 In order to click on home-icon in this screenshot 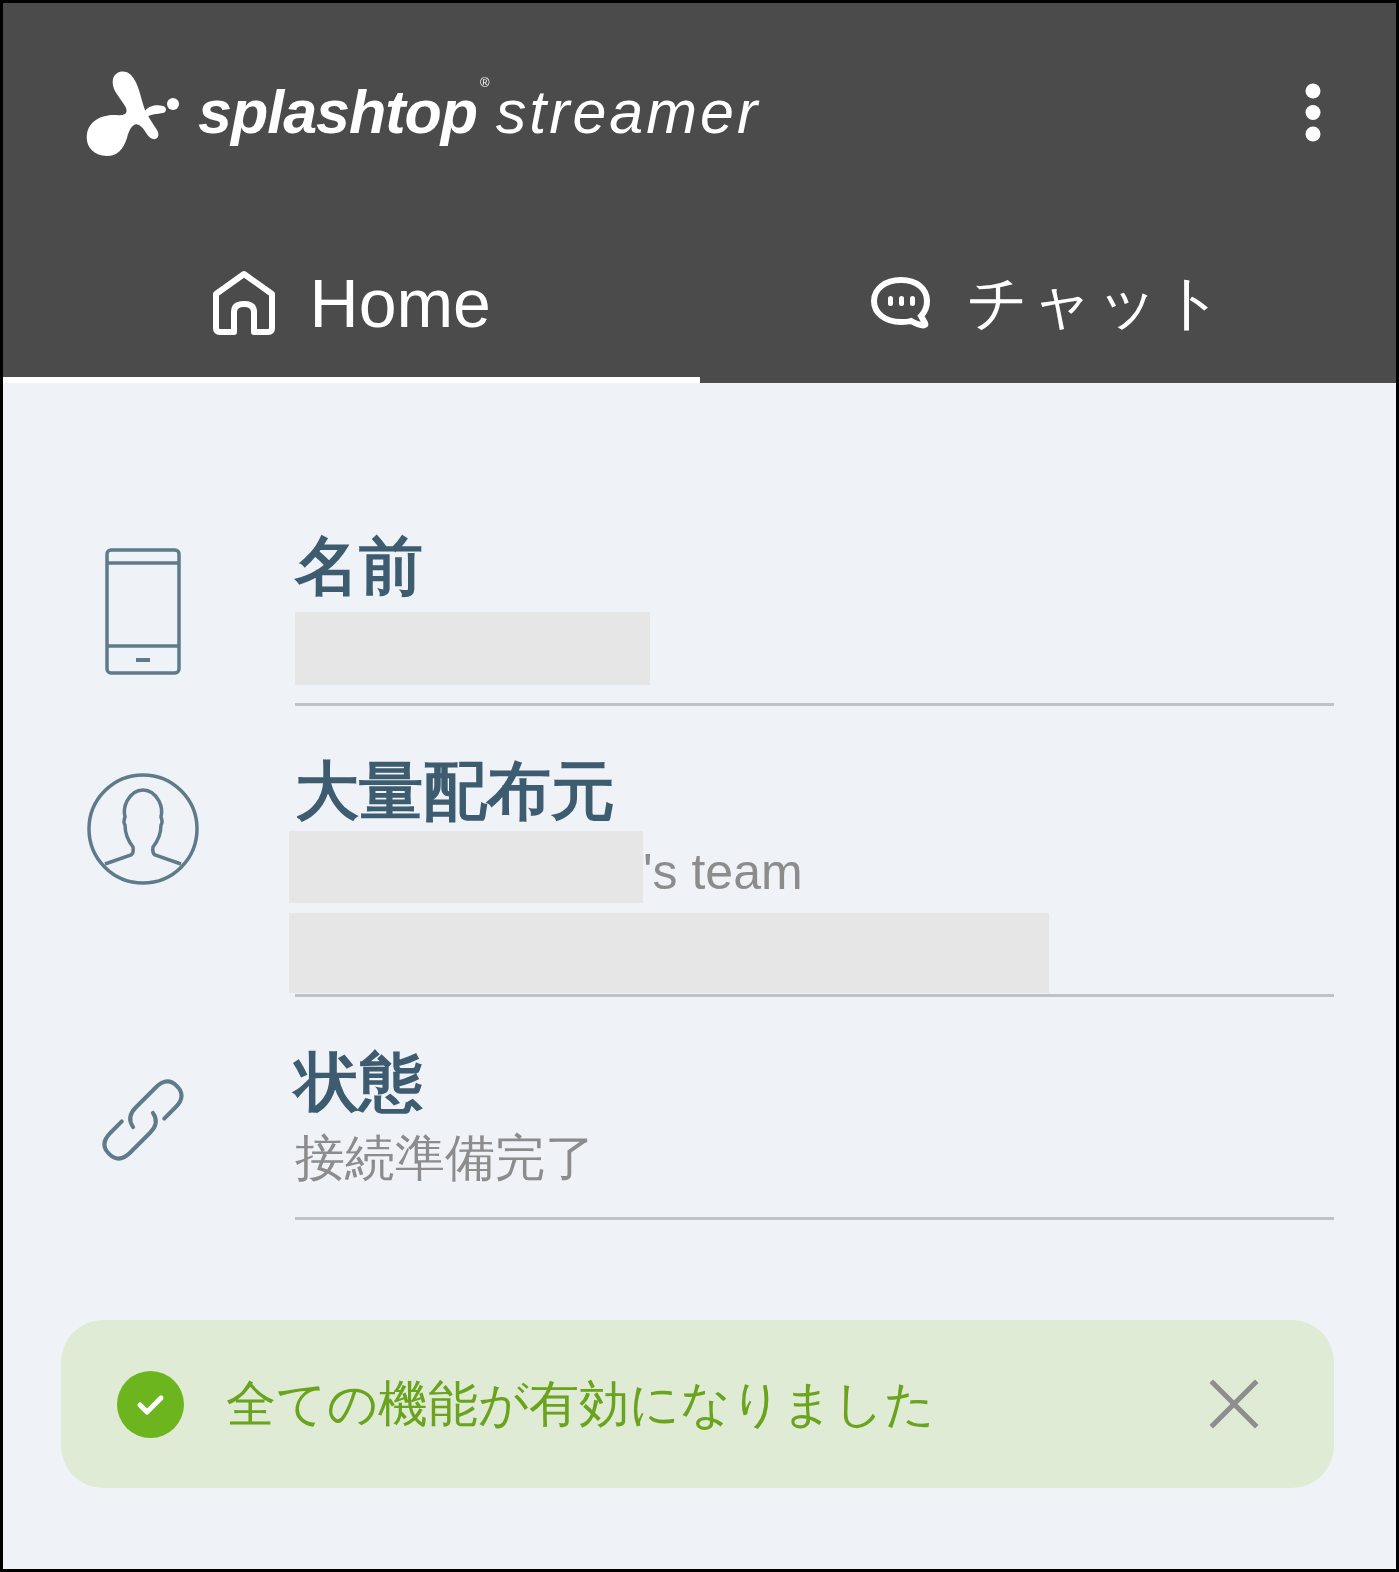, I will do `click(243, 302)`.